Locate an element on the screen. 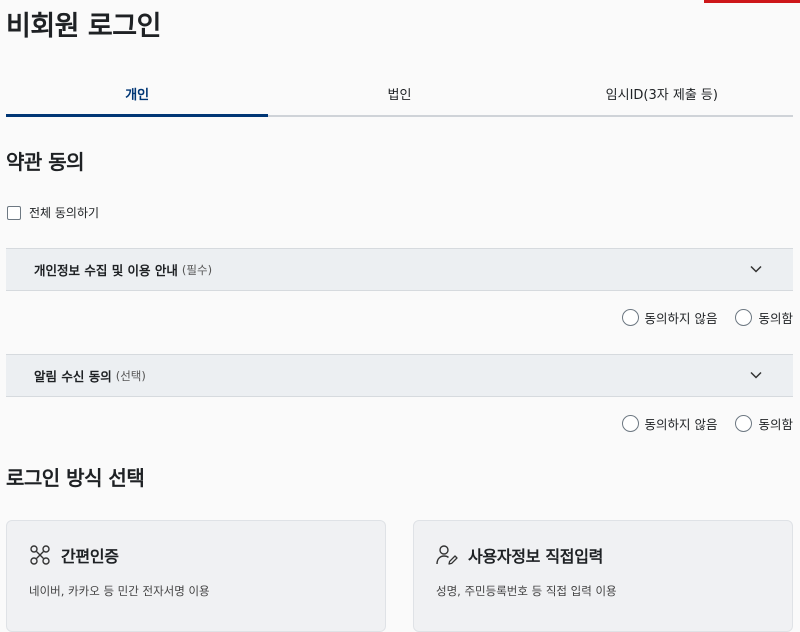 The width and height of the screenshot is (800, 632). privacy-agree-radio: 동의함 is located at coordinates (764, 317).